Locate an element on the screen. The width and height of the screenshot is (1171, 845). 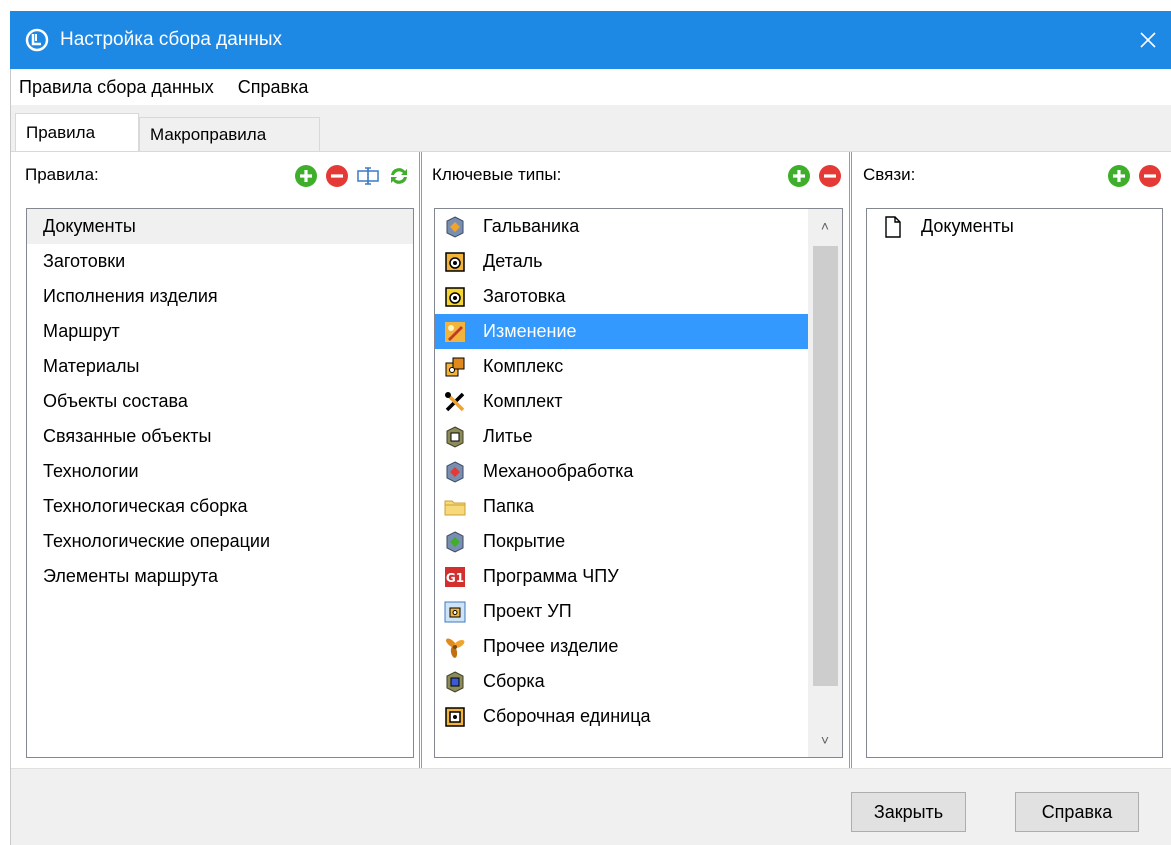
key-types-scrollbar: ˄ ˅ is located at coordinates (825, 483).